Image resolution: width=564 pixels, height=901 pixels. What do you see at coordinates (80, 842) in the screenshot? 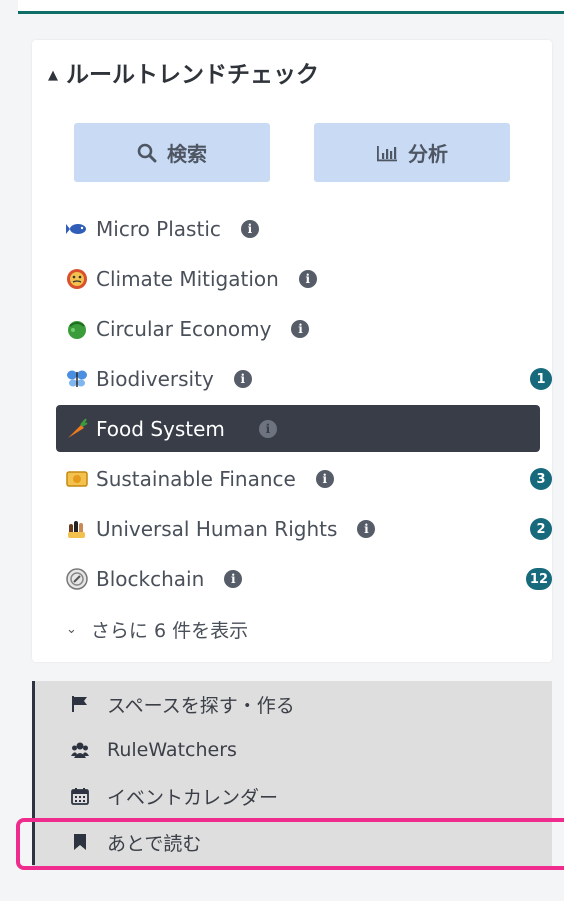
I see `bookmark-icon` at bounding box center [80, 842].